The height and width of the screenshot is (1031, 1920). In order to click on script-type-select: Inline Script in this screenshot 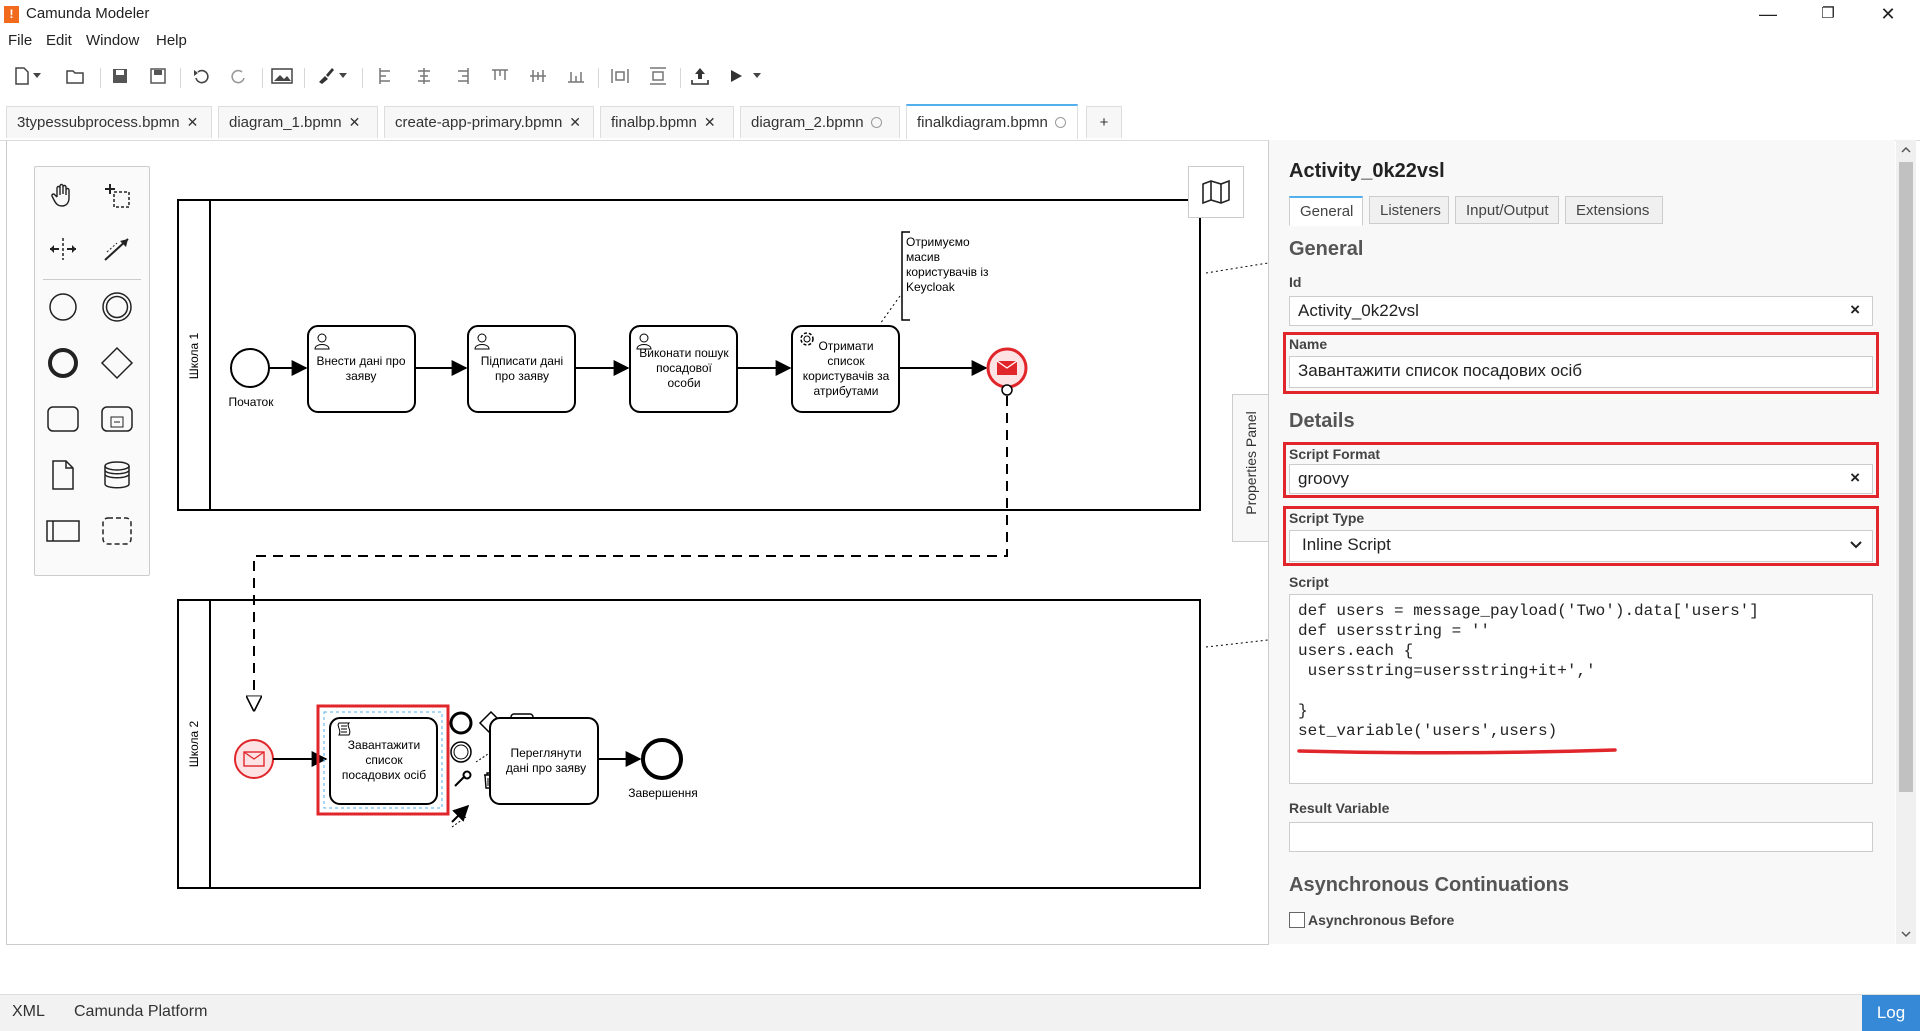, I will do `click(1581, 546)`.